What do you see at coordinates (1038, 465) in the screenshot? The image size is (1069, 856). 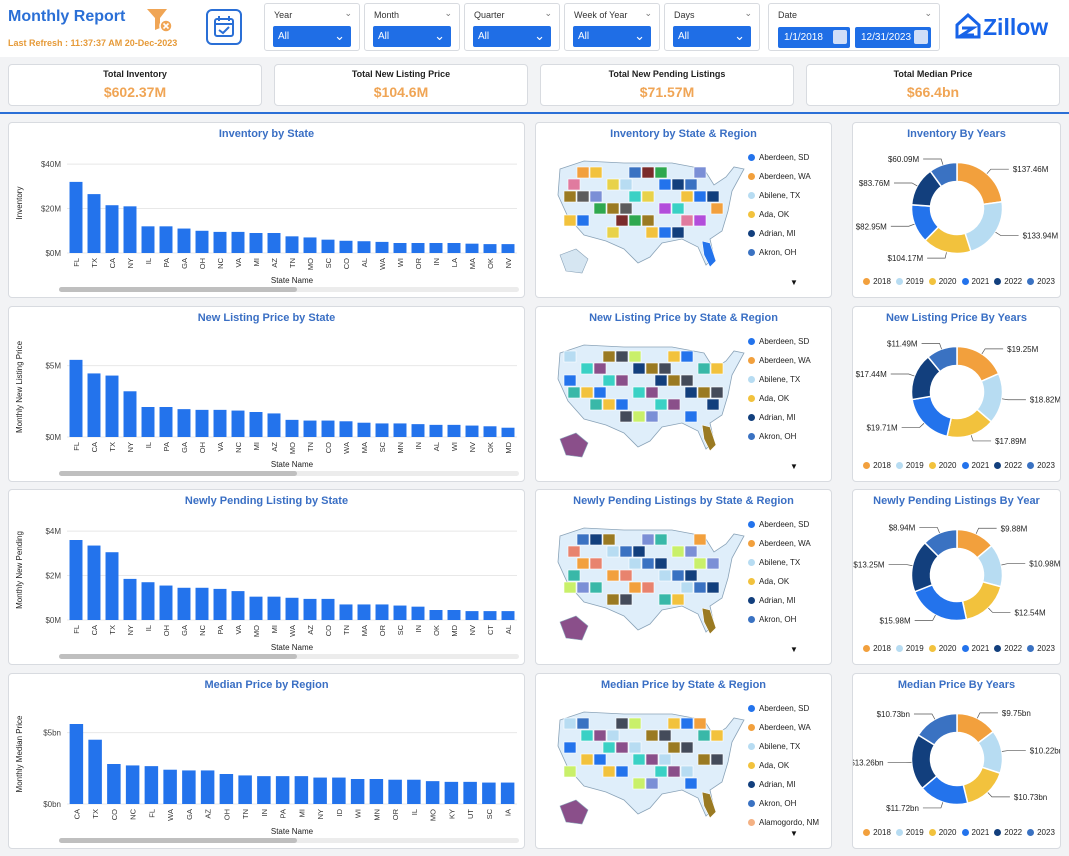 I see `legend-item: 2023` at bounding box center [1038, 465].